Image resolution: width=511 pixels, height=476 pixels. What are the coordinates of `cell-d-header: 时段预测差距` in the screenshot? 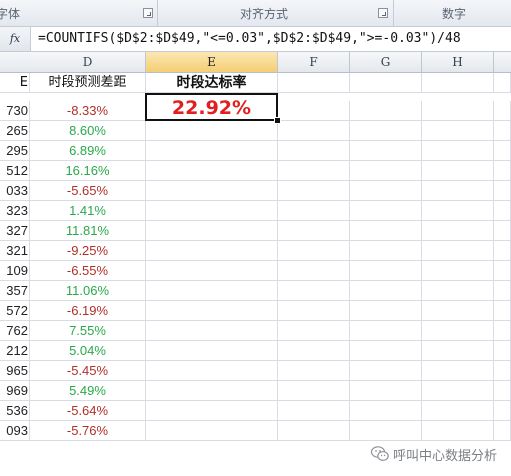 It's located at (88, 83).